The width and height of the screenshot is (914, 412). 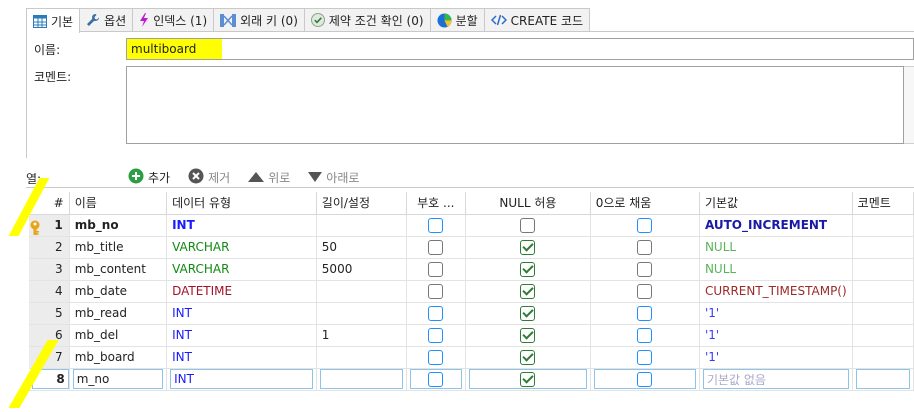 I want to click on data-type-input: INT, so click(x=241, y=379).